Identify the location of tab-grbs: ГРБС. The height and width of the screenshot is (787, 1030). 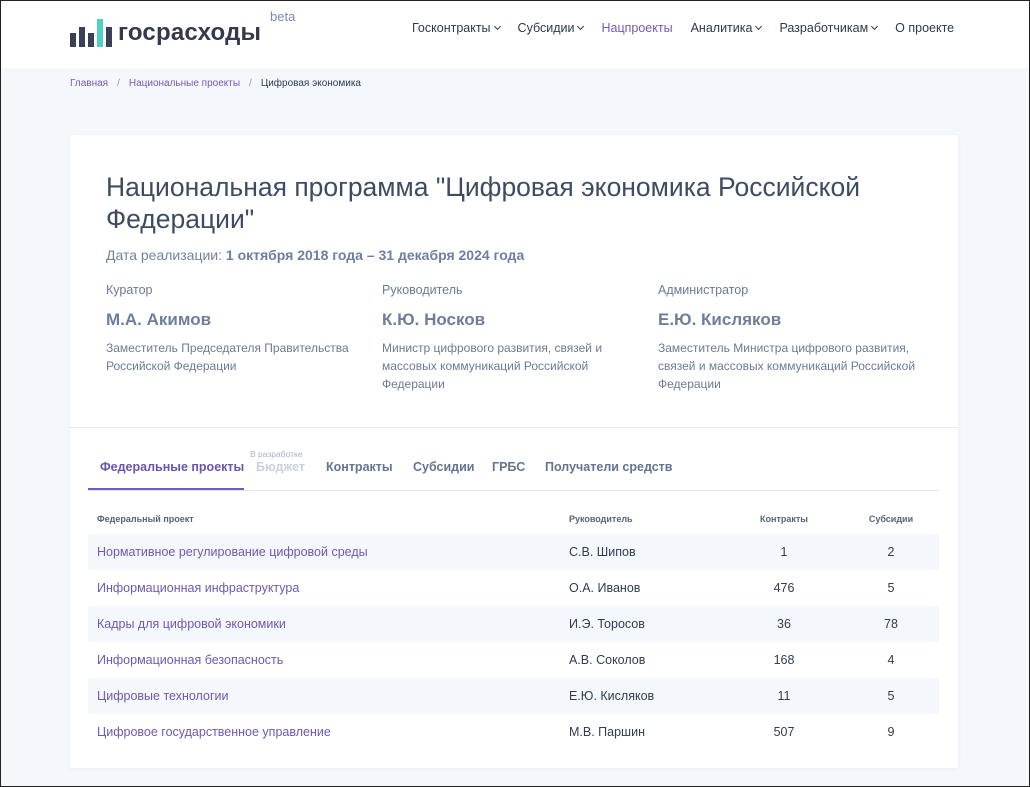
(508, 467).